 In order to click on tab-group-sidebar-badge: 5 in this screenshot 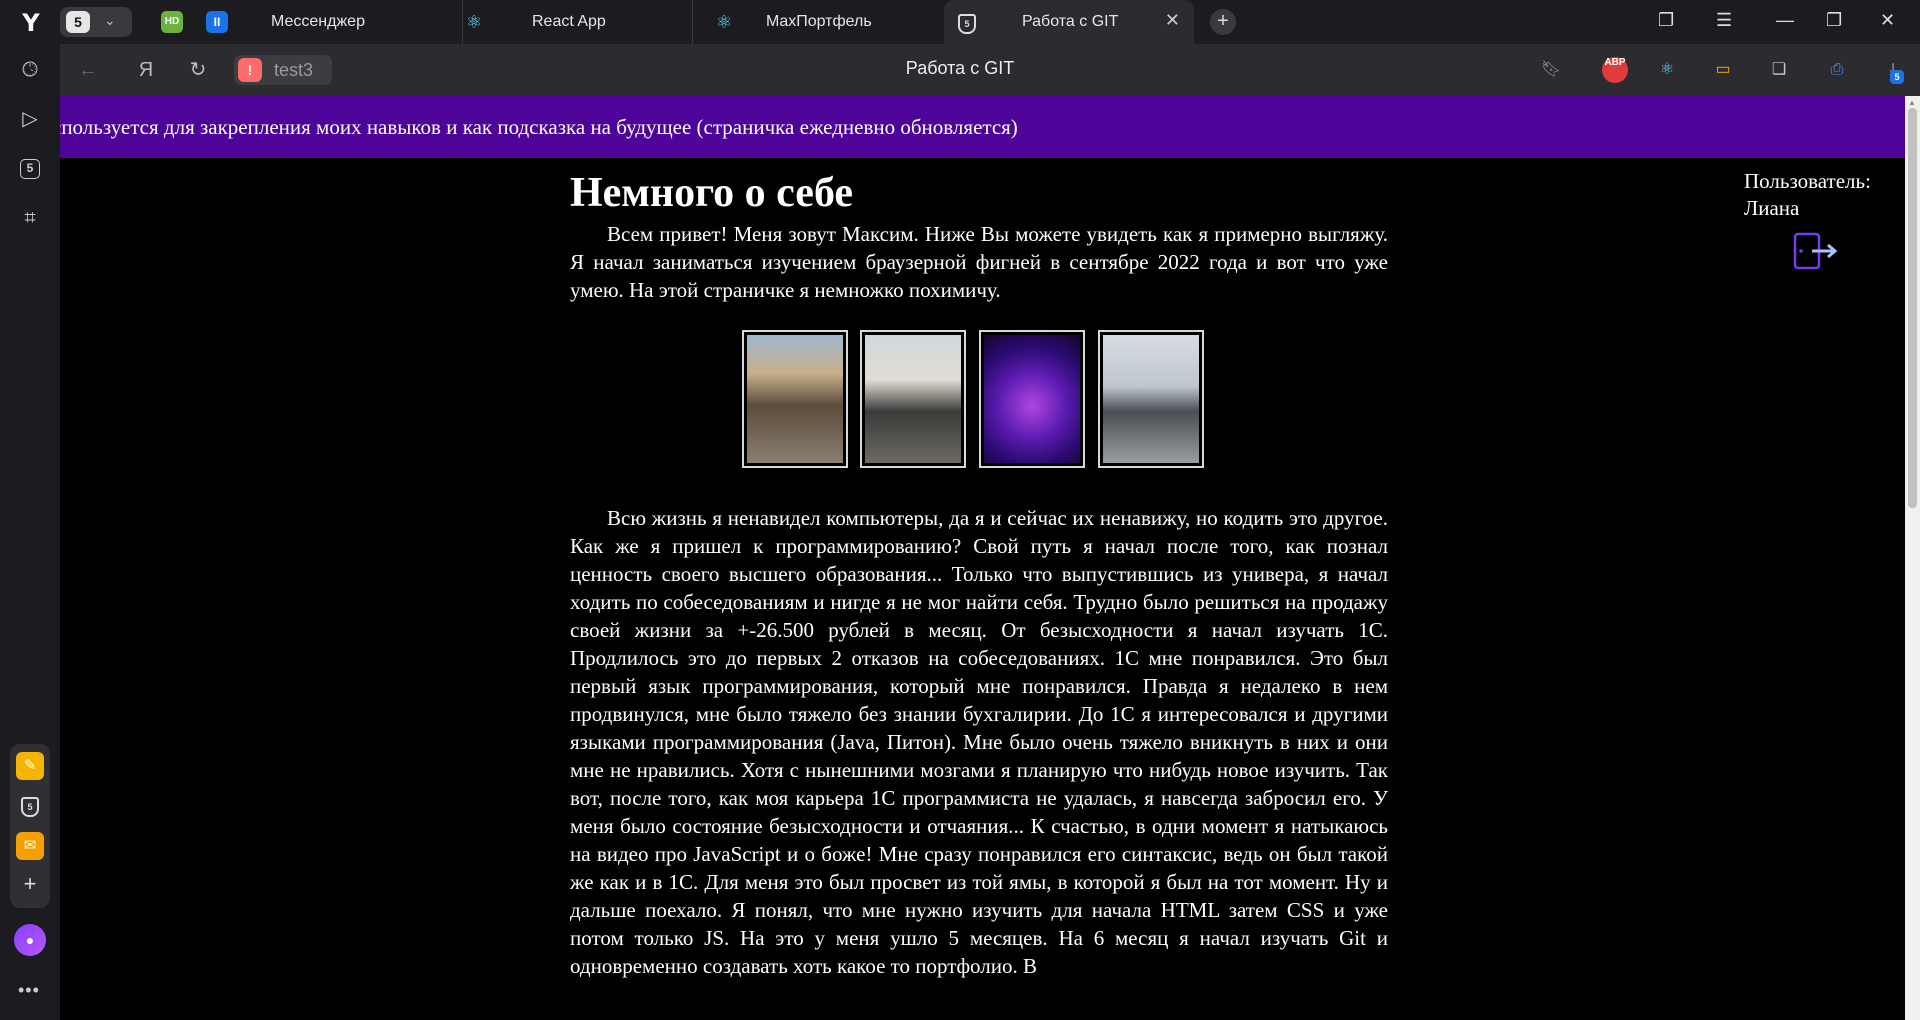, I will do `click(30, 169)`.